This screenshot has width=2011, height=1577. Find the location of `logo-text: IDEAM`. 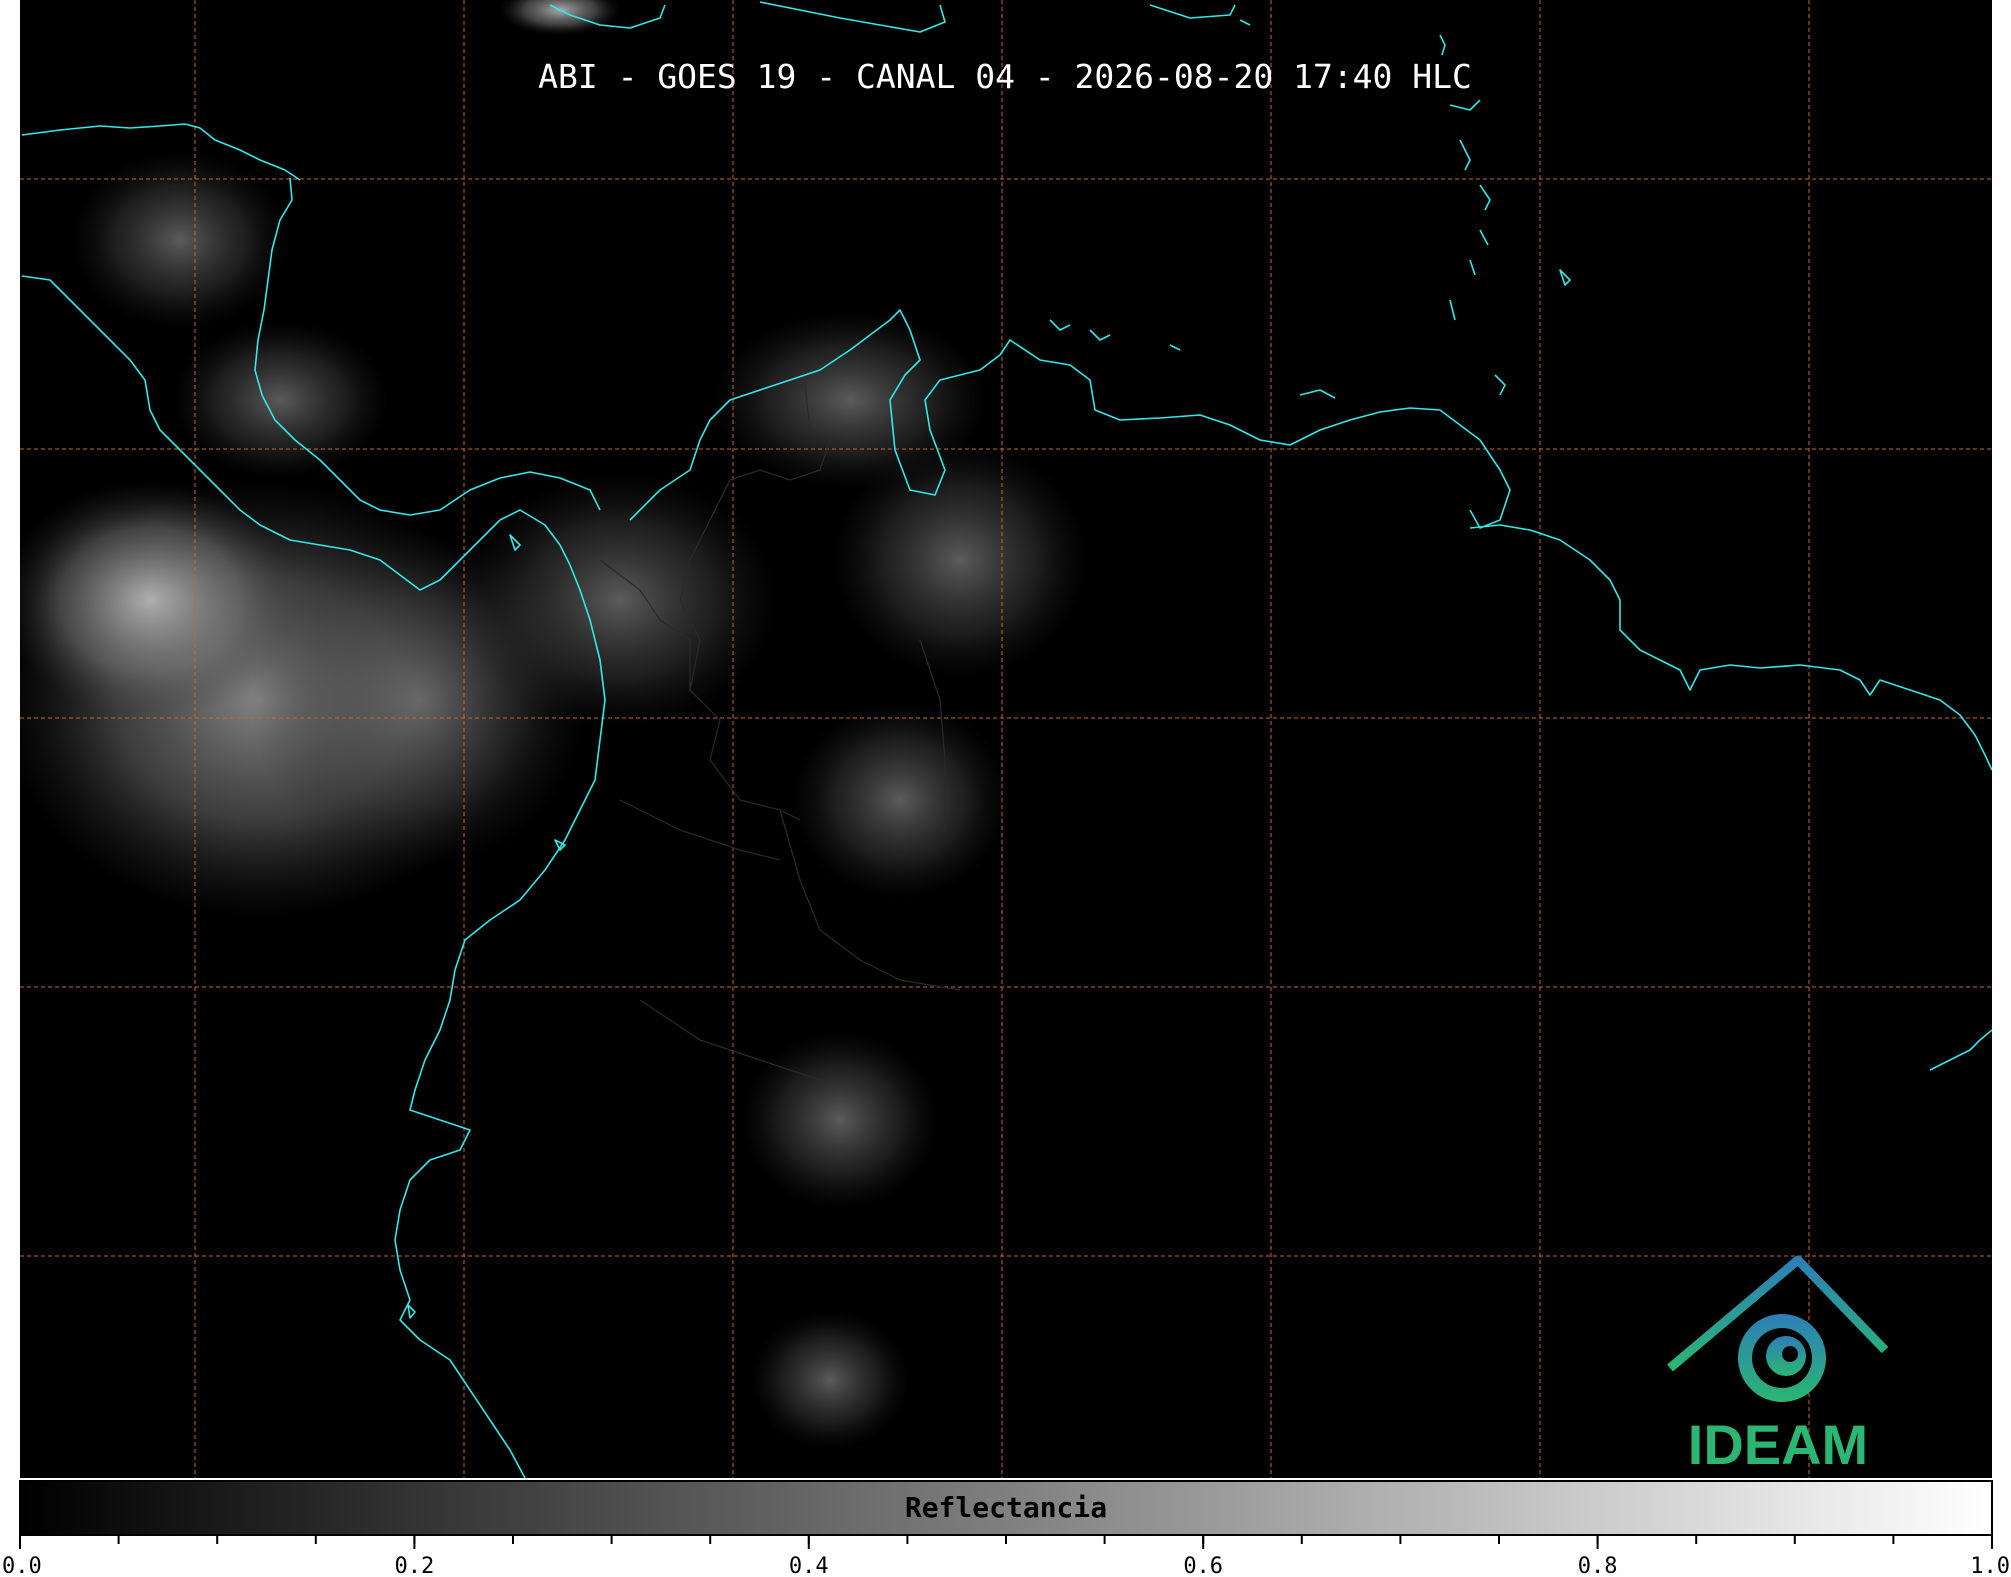

logo-text: IDEAM is located at coordinates (1778, 1444).